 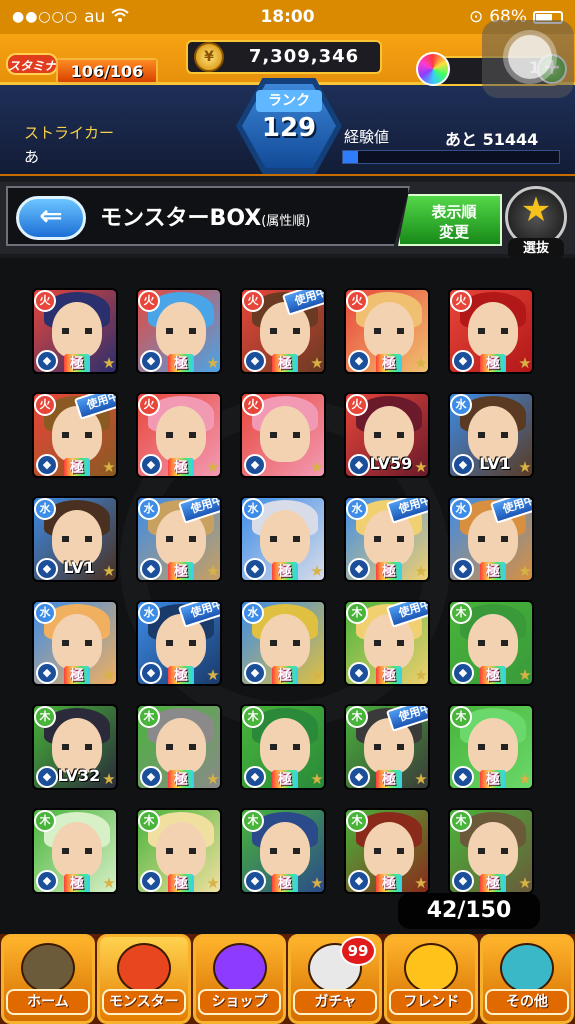 What do you see at coordinates (536, 249) in the screenshot?
I see `select-label: 選抜` at bounding box center [536, 249].